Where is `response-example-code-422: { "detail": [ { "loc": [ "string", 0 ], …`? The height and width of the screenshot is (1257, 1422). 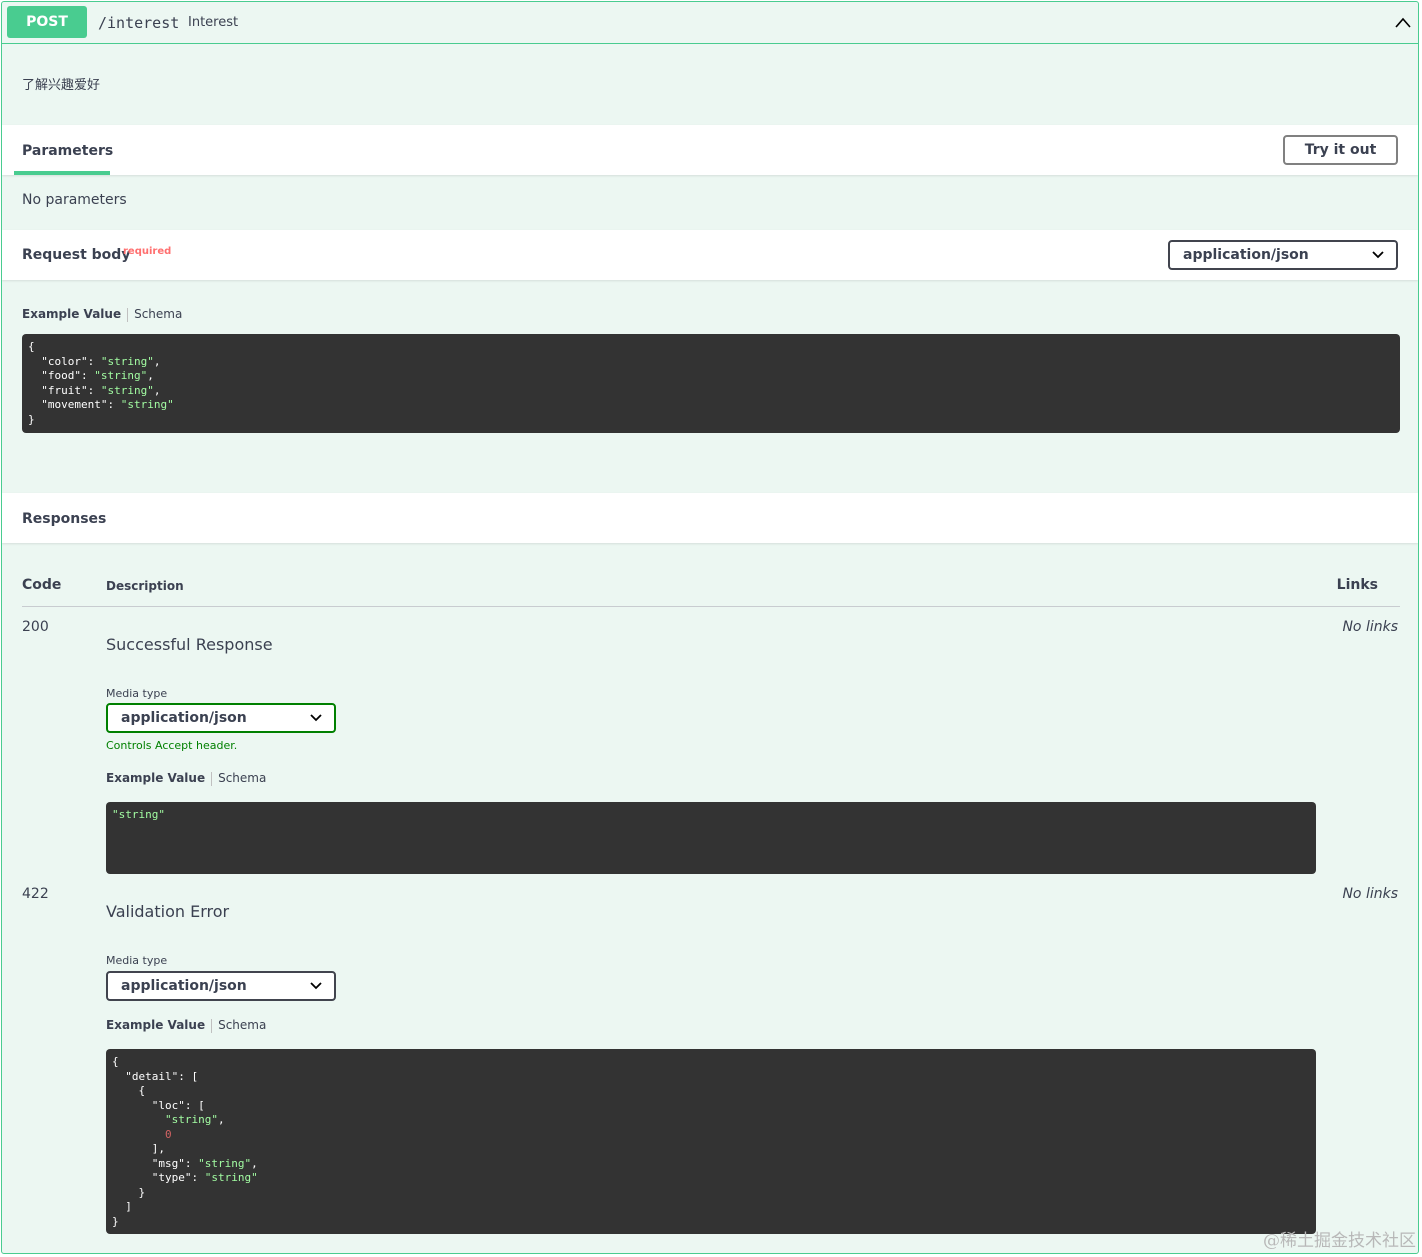 response-example-code-422: { "detail": [ { "loc": [ "string", 0 ], … is located at coordinates (711, 1141).